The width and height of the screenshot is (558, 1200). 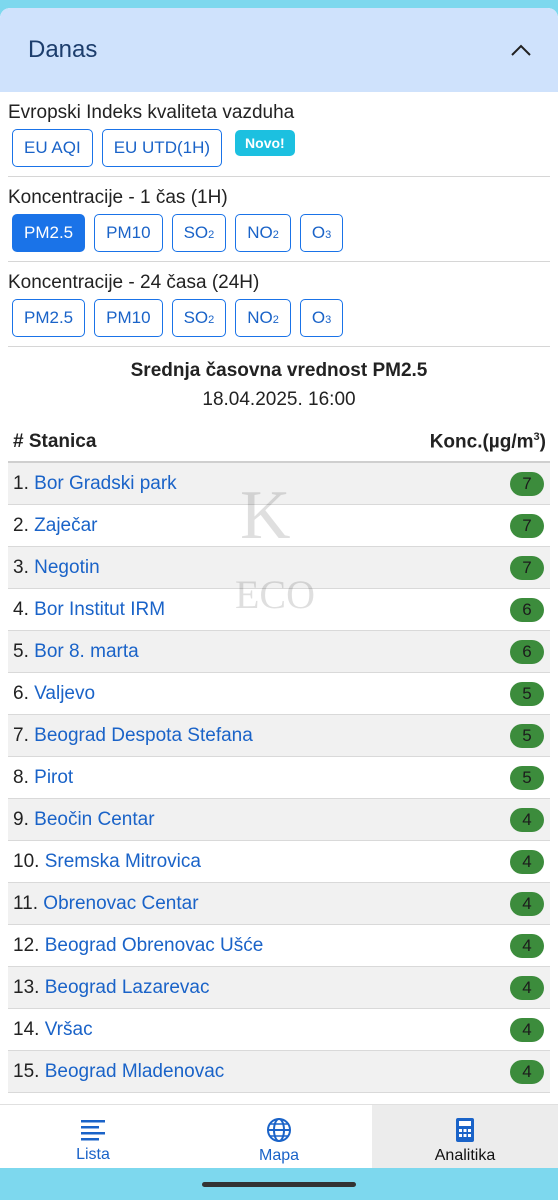 I want to click on table-row: 13. Beograd Lazarevac 4, so click(x=279, y=988).